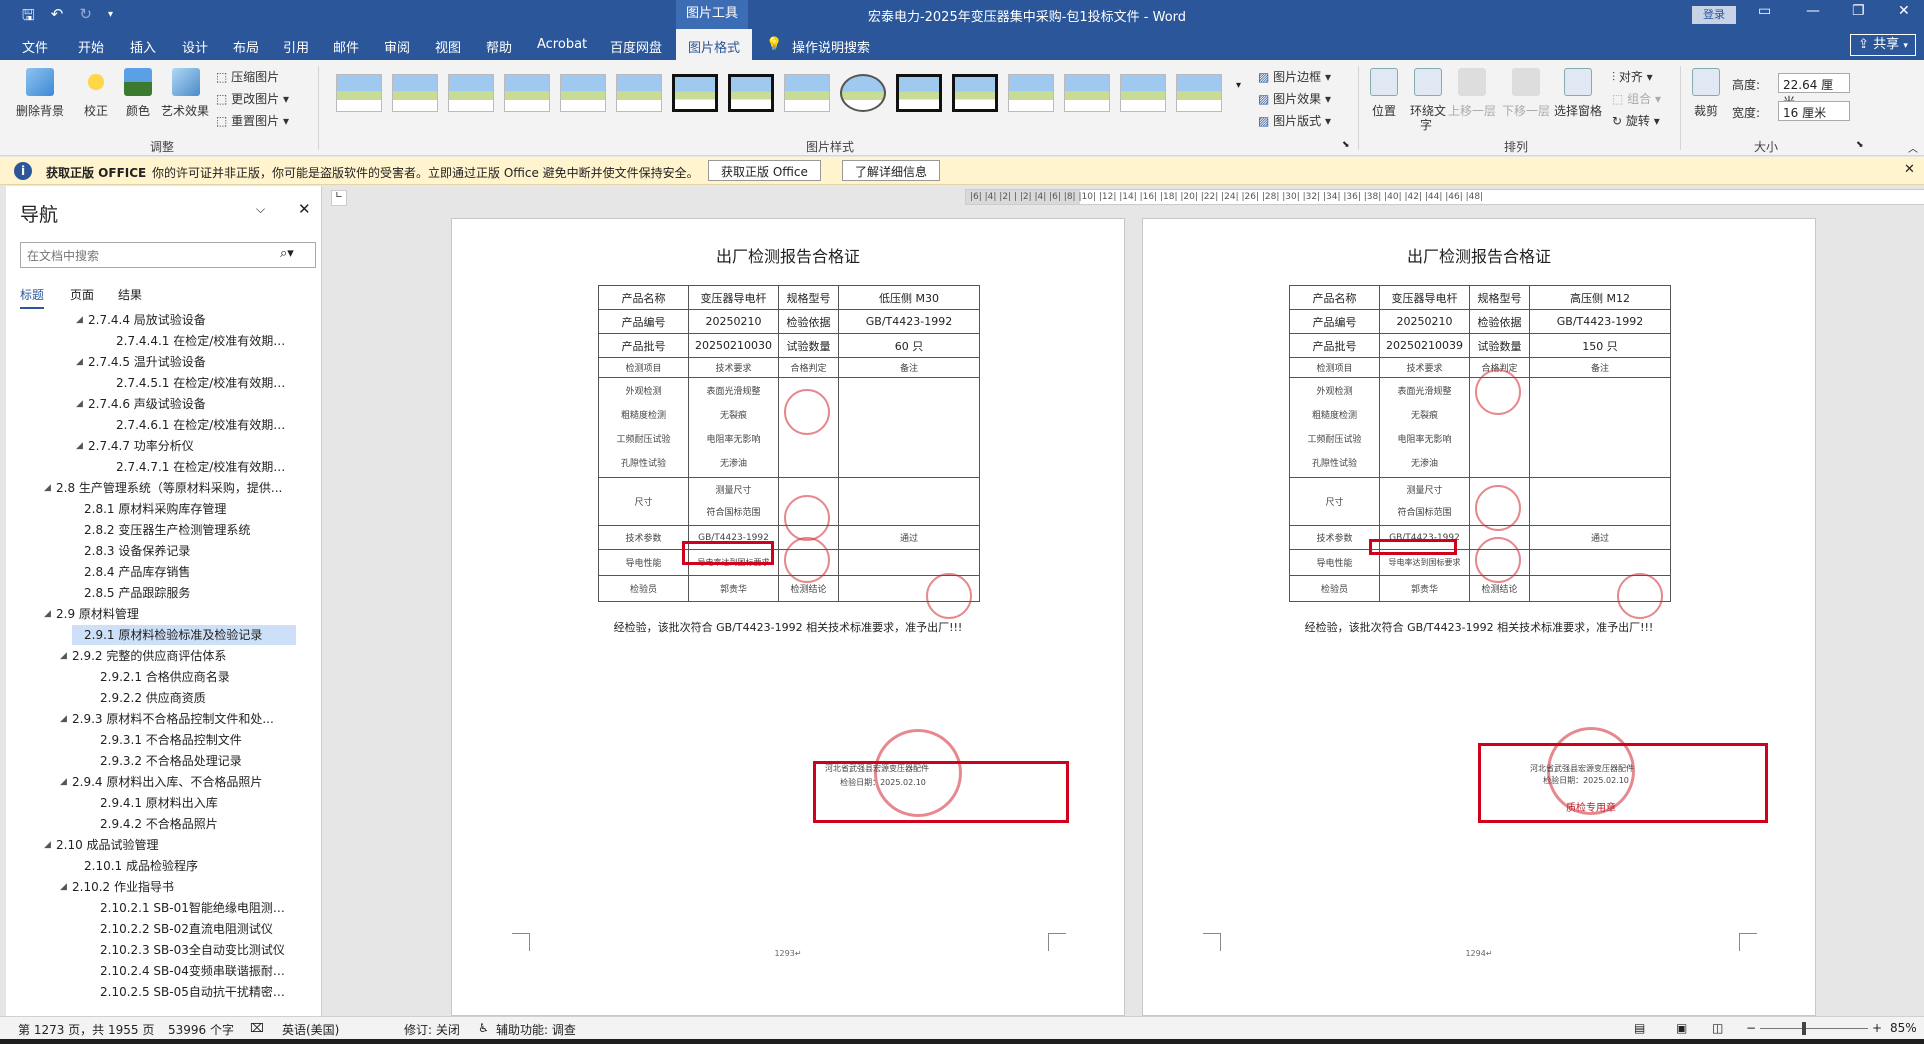 The image size is (1924, 1044). I want to click on nav-heading-item: ◢ 2.9 原材料管理, so click(170, 614).